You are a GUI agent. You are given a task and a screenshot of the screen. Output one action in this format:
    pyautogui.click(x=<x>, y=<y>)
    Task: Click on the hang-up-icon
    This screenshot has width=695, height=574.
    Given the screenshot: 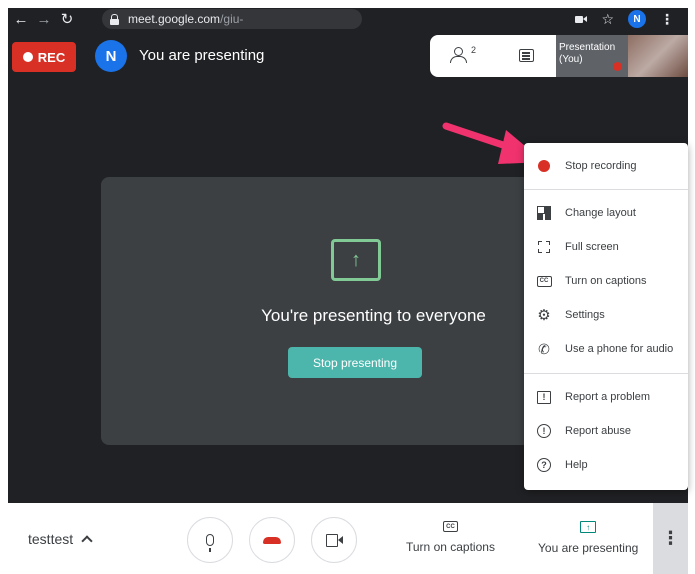 What is the action you would take?
    pyautogui.click(x=272, y=540)
    